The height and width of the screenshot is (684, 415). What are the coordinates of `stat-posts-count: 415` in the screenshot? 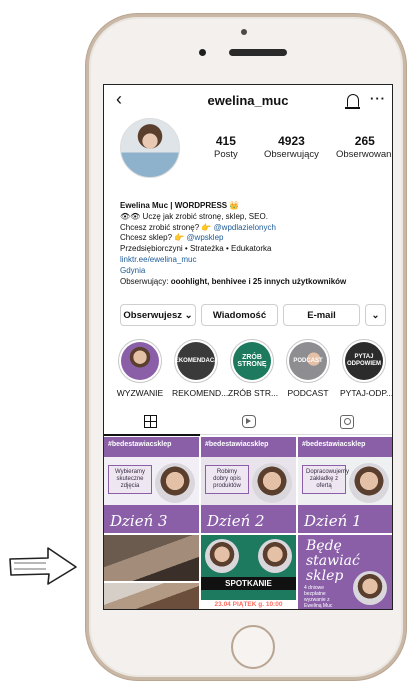 It's located at (225, 141).